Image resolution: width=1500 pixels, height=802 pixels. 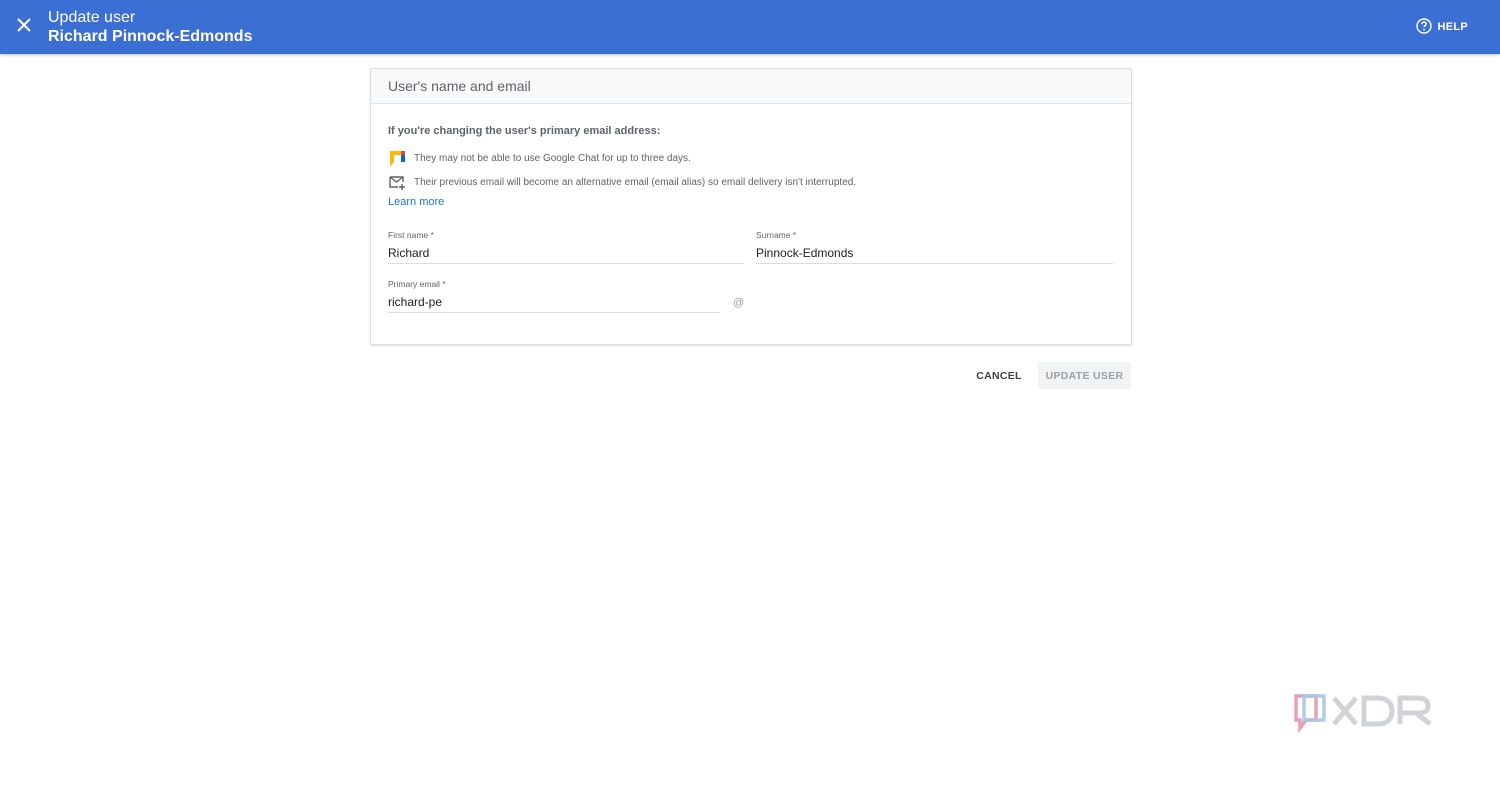 What do you see at coordinates (1452, 27) in the screenshot?
I see `help-label: HELP` at bounding box center [1452, 27].